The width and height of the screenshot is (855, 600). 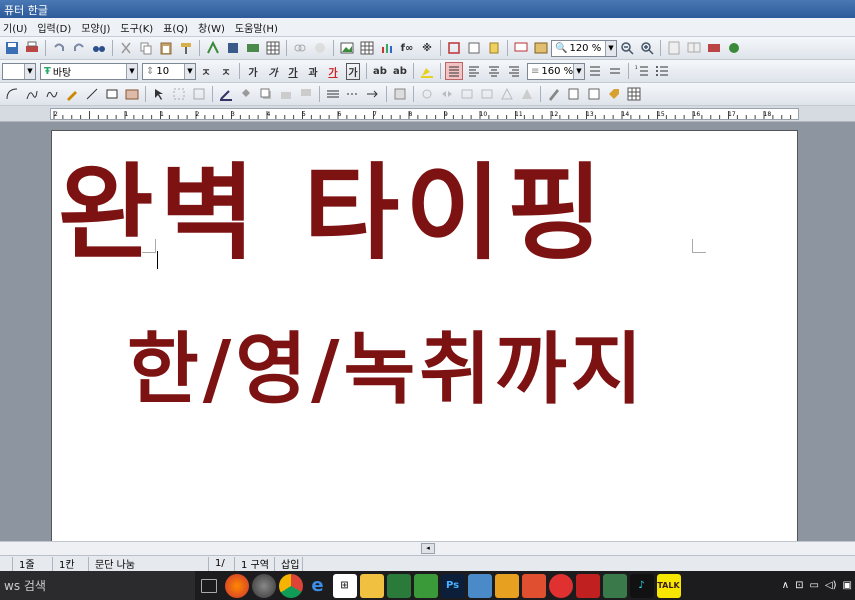 What do you see at coordinates (333, 71) in the screenshot?
I see `font-color-icon: 가` at bounding box center [333, 71].